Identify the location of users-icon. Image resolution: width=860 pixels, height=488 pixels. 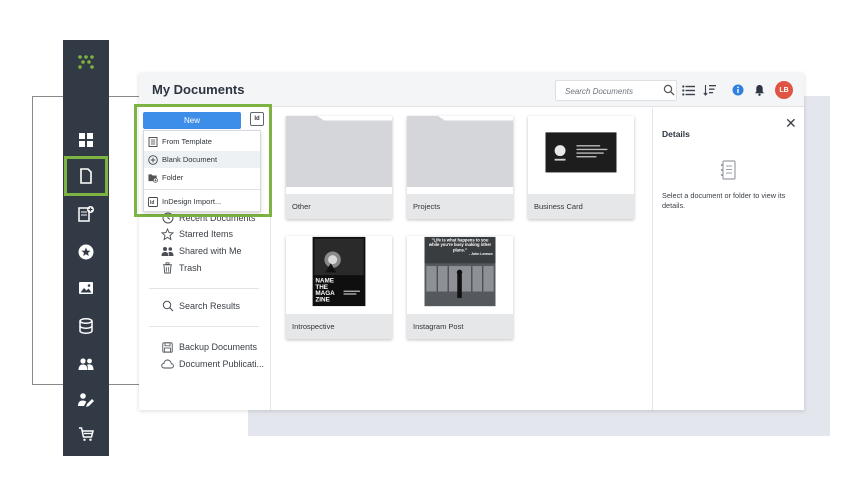
(86, 364).